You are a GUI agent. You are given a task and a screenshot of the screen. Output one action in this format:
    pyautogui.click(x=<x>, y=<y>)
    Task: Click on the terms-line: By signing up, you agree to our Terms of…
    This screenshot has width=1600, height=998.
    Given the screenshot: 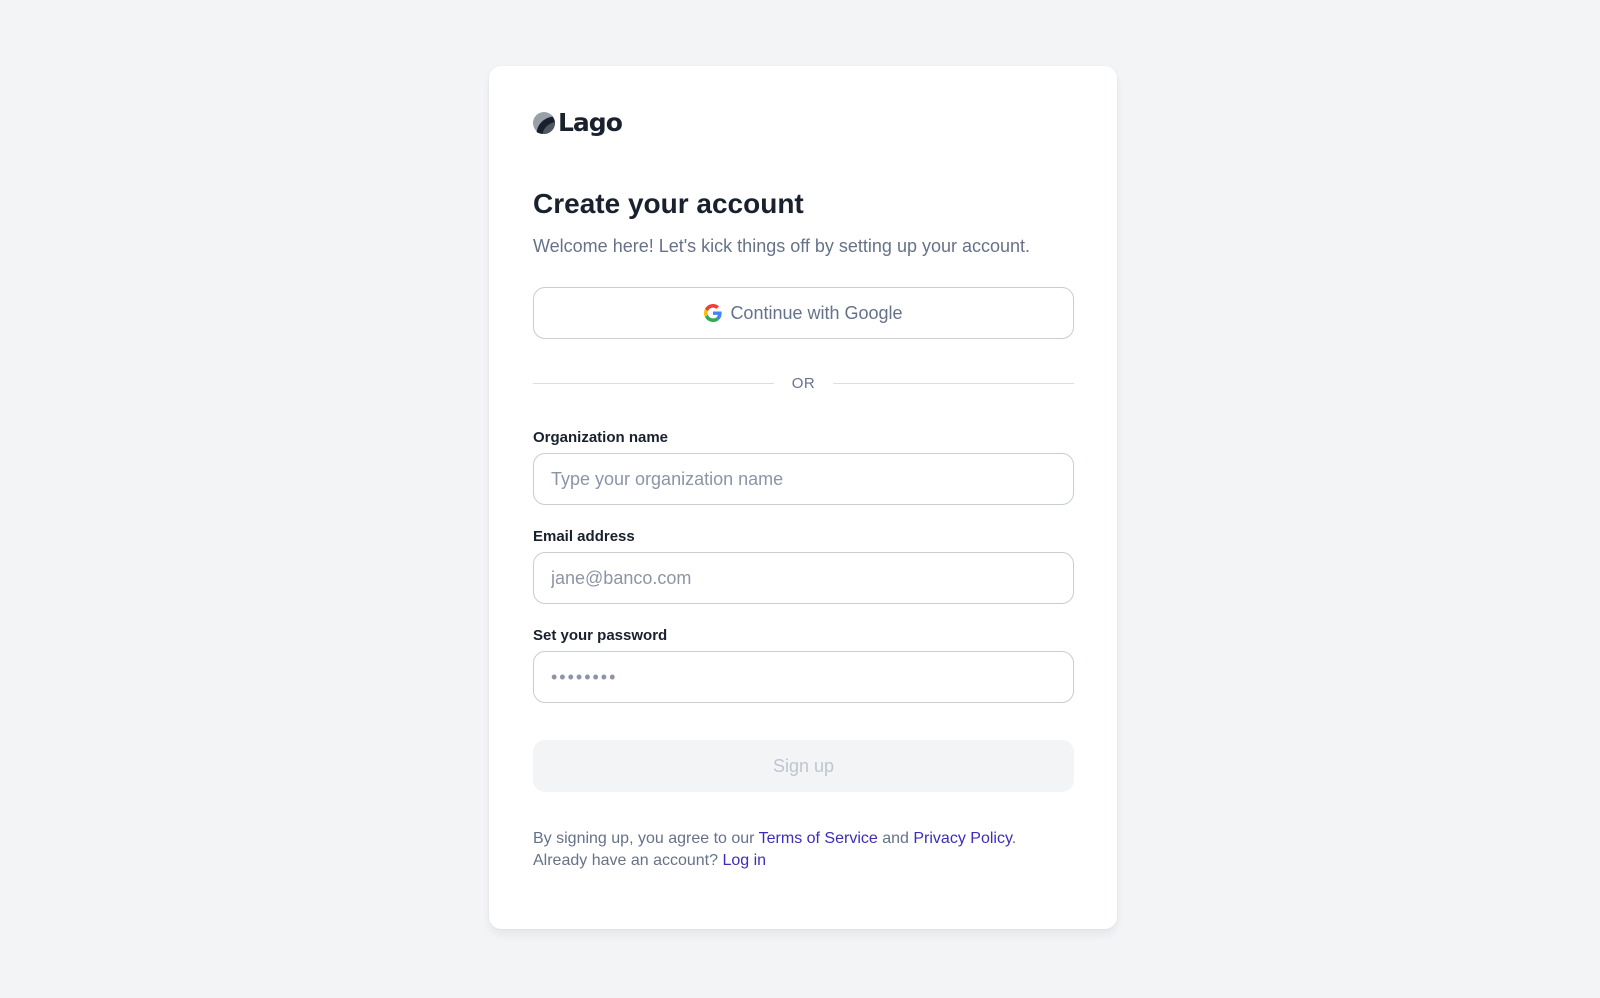 What is the action you would take?
    pyautogui.click(x=803, y=839)
    